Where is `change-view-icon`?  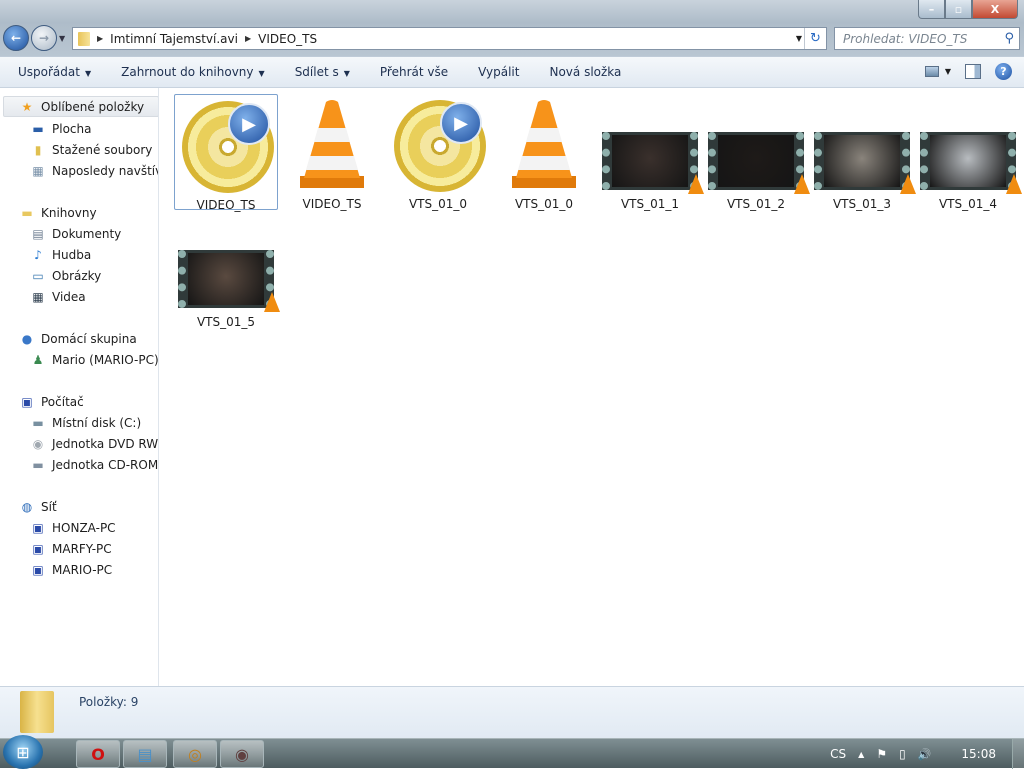
change-view-icon is located at coordinates (931, 71).